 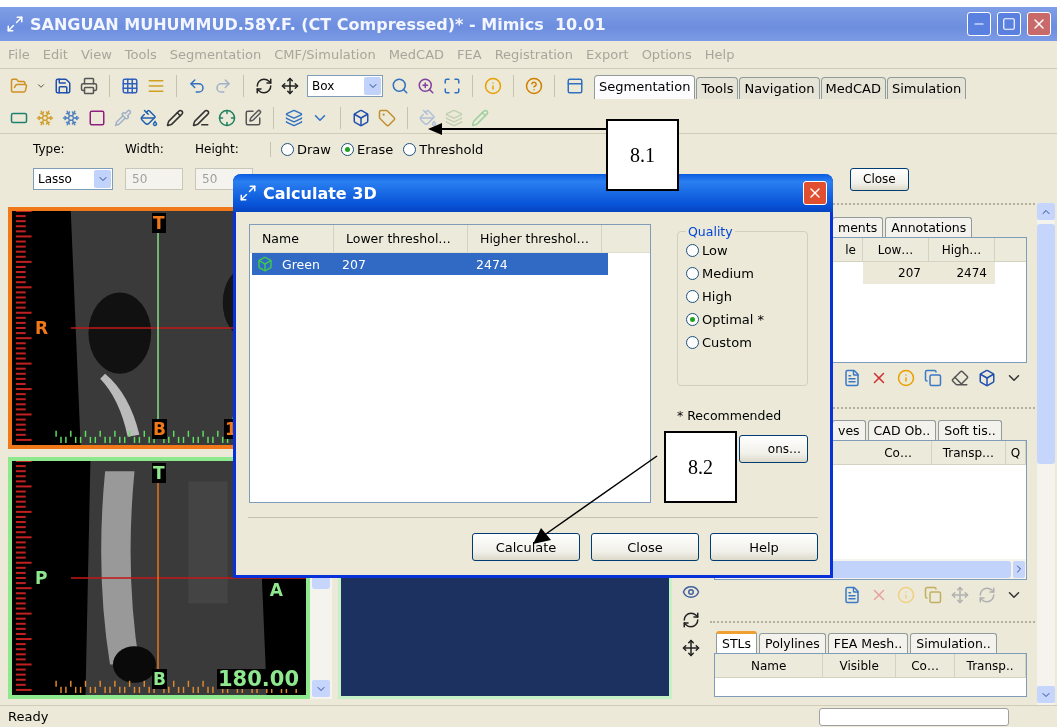 What do you see at coordinates (258, 679) in the screenshot?
I see `orientation-label: 180.00` at bounding box center [258, 679].